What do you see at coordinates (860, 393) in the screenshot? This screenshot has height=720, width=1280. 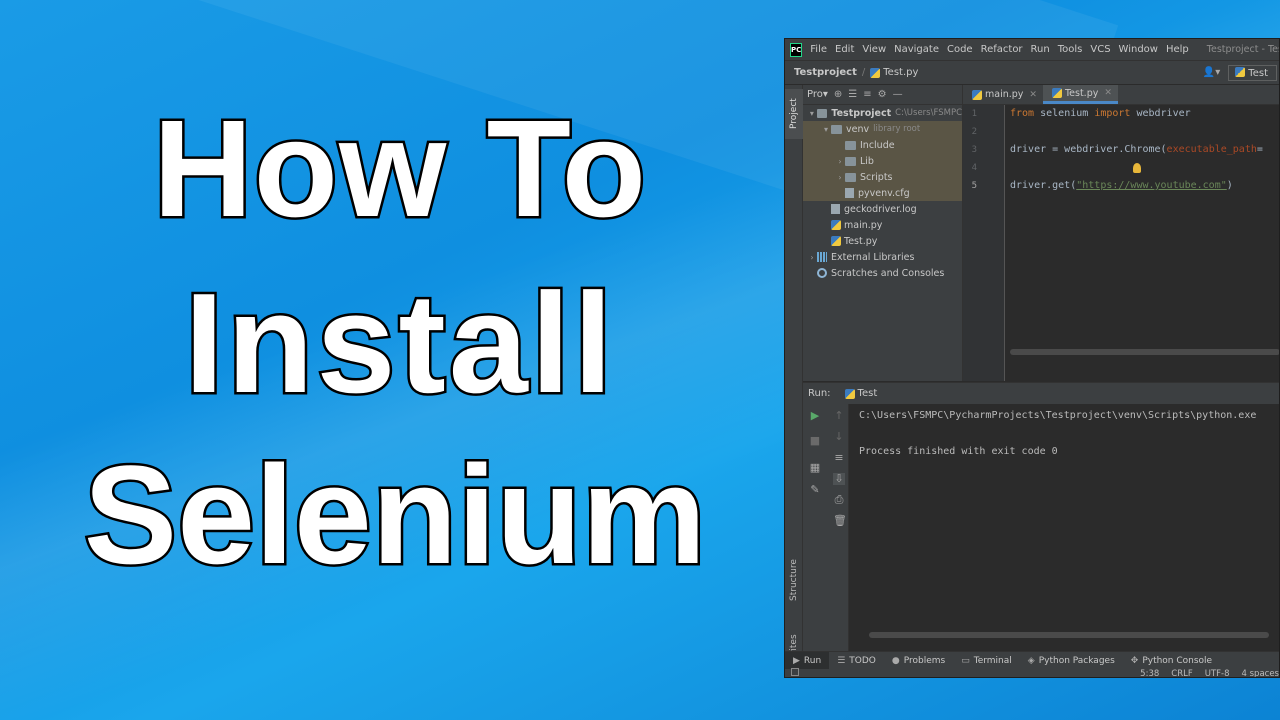 I see `run-tab-test: Test` at bounding box center [860, 393].